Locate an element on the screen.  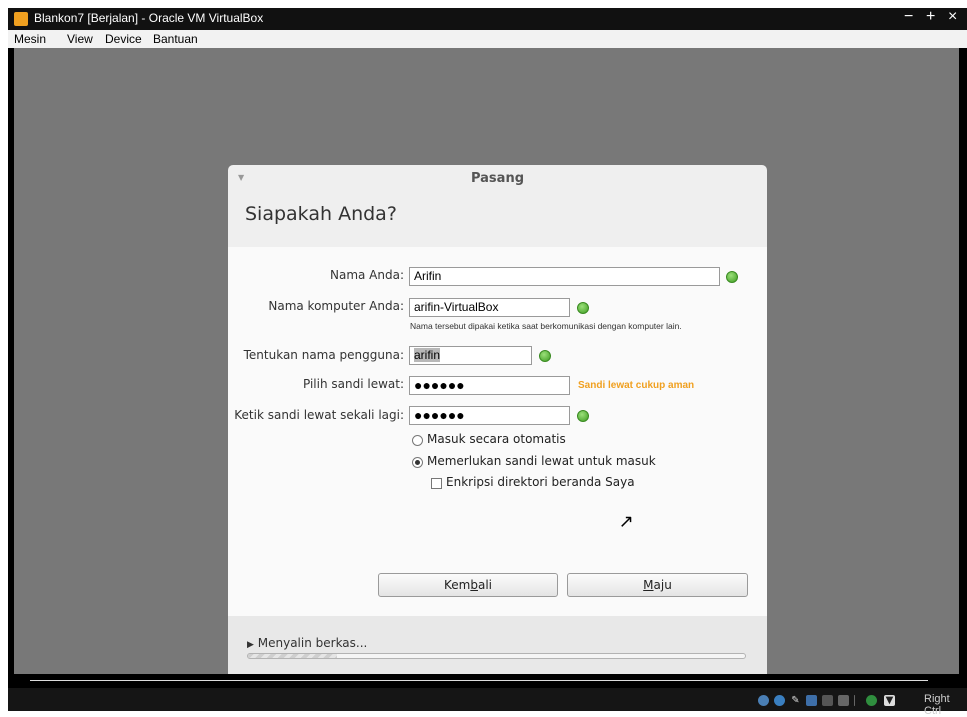
expander-triangle-icon: ▶ is located at coordinates (250, 645).